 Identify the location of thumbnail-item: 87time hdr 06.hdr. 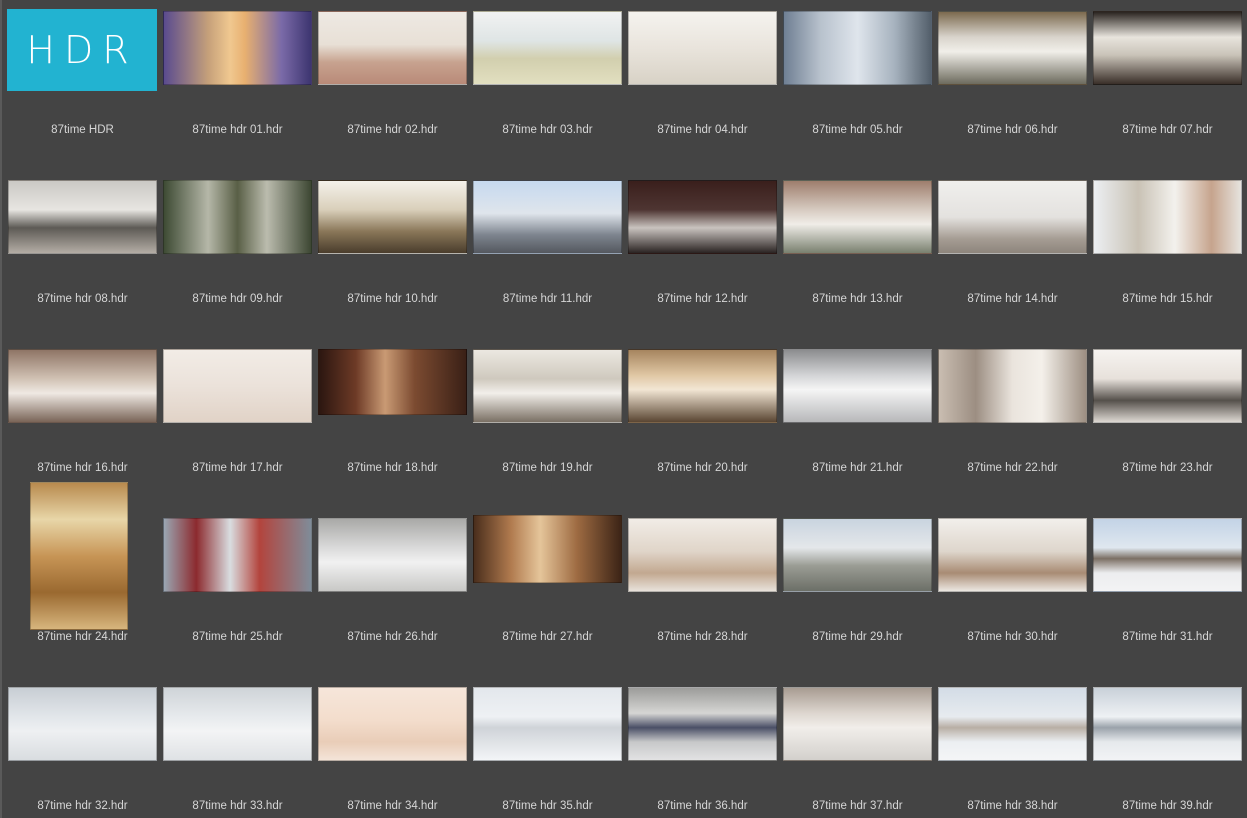
(1012, 84).